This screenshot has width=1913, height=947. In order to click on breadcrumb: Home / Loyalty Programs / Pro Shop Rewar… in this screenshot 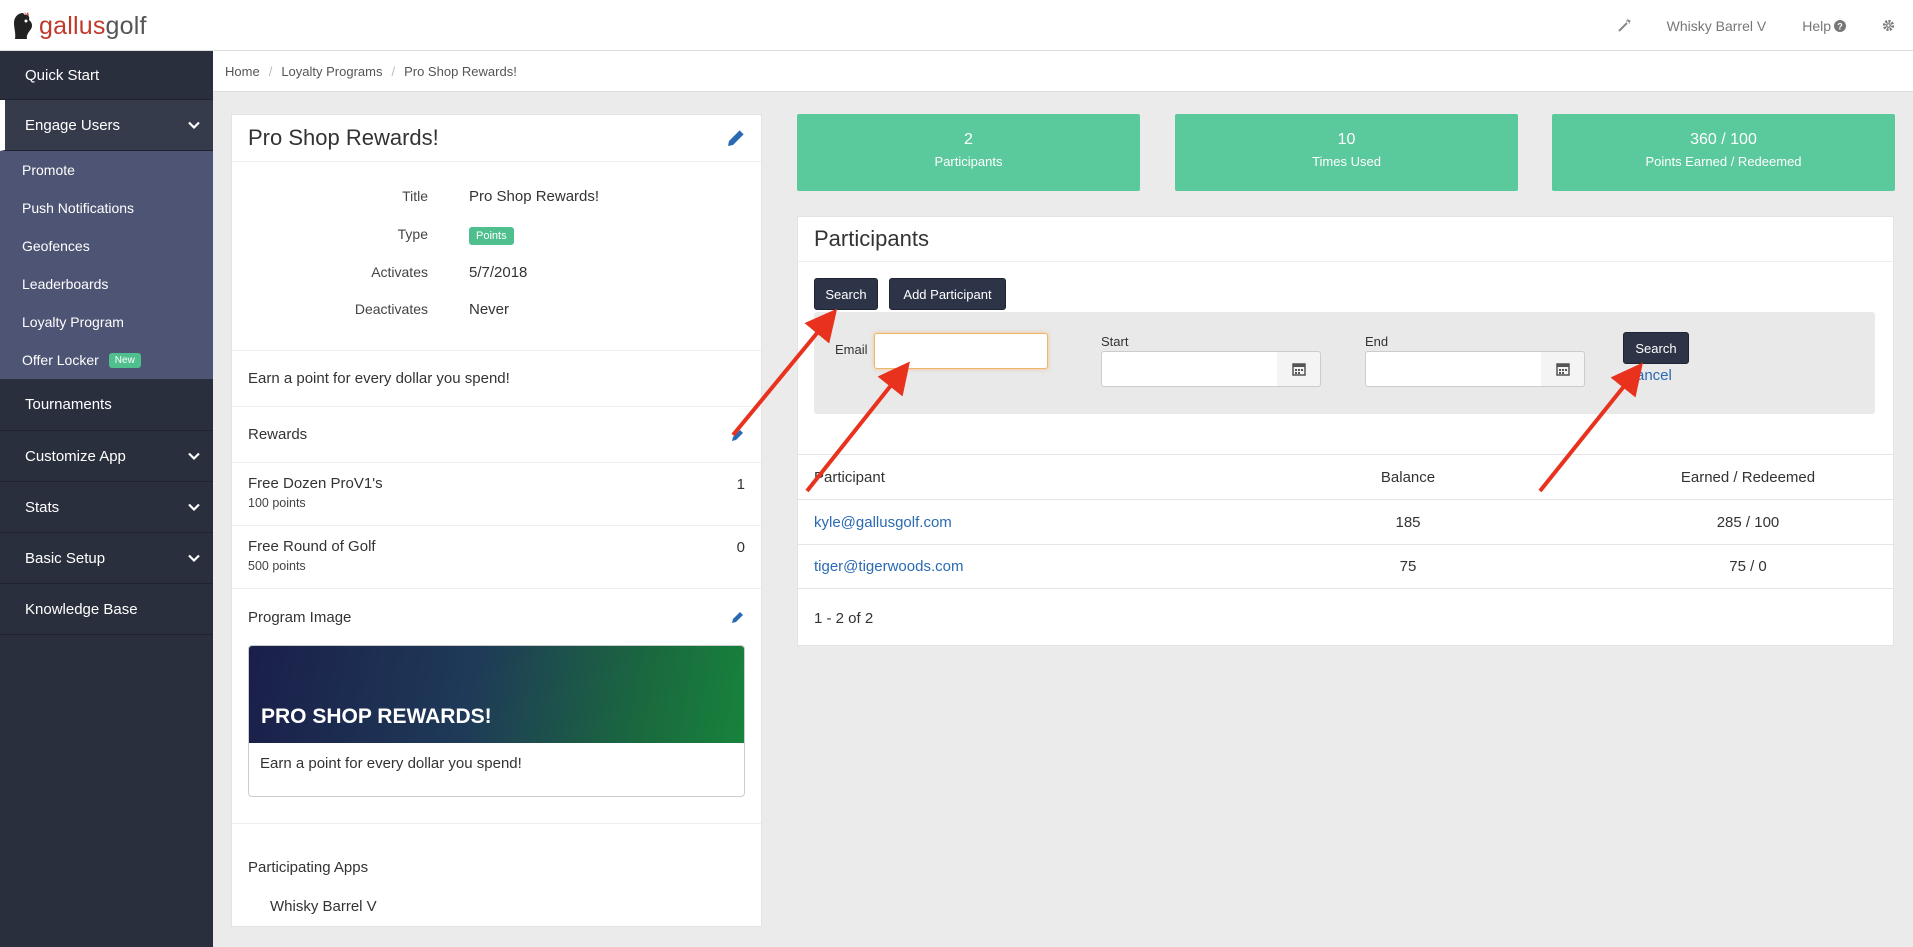, I will do `click(1063, 71)`.